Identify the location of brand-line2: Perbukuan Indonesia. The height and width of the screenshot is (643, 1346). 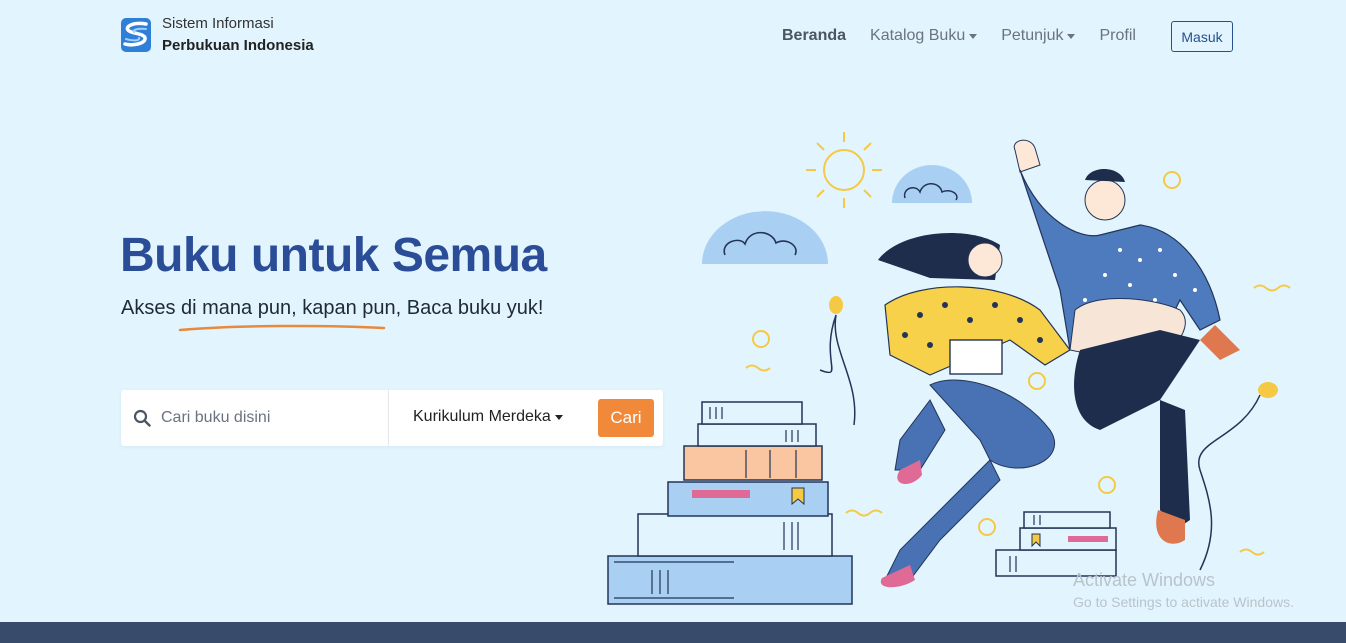
(238, 45).